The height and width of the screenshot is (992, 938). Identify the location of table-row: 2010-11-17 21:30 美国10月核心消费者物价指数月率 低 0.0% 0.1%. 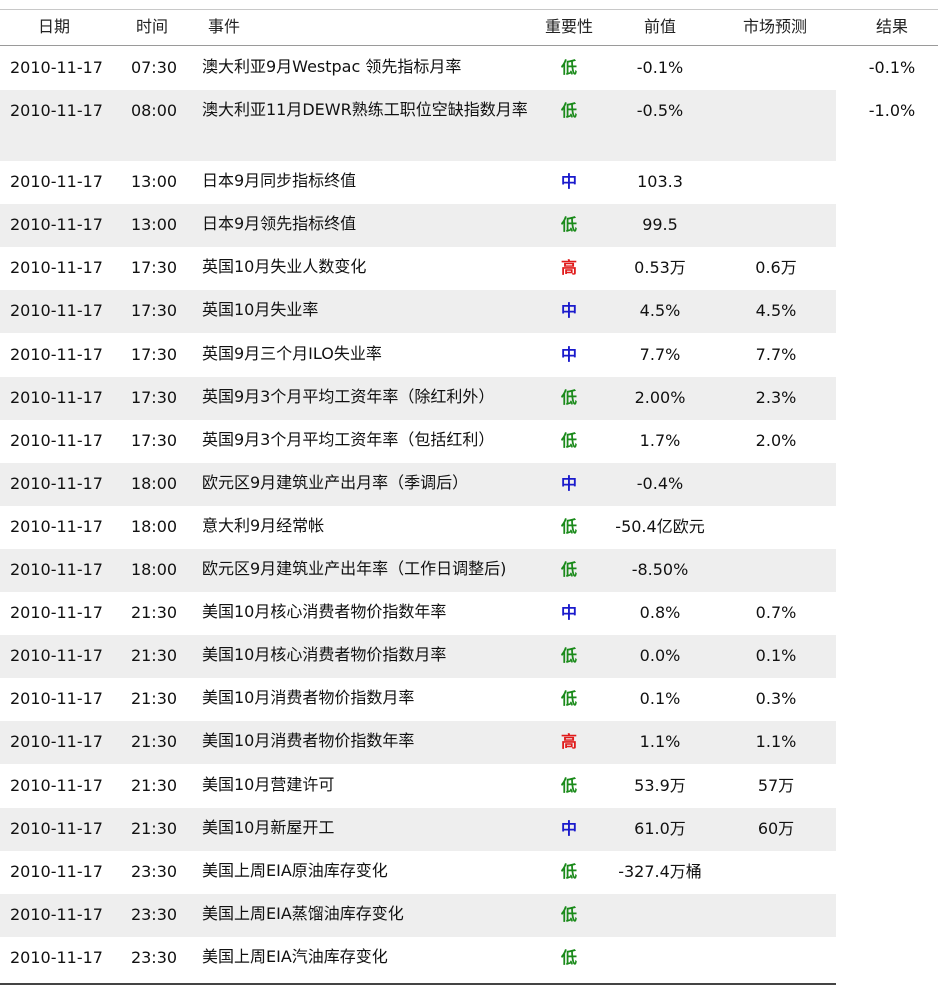
(418, 657).